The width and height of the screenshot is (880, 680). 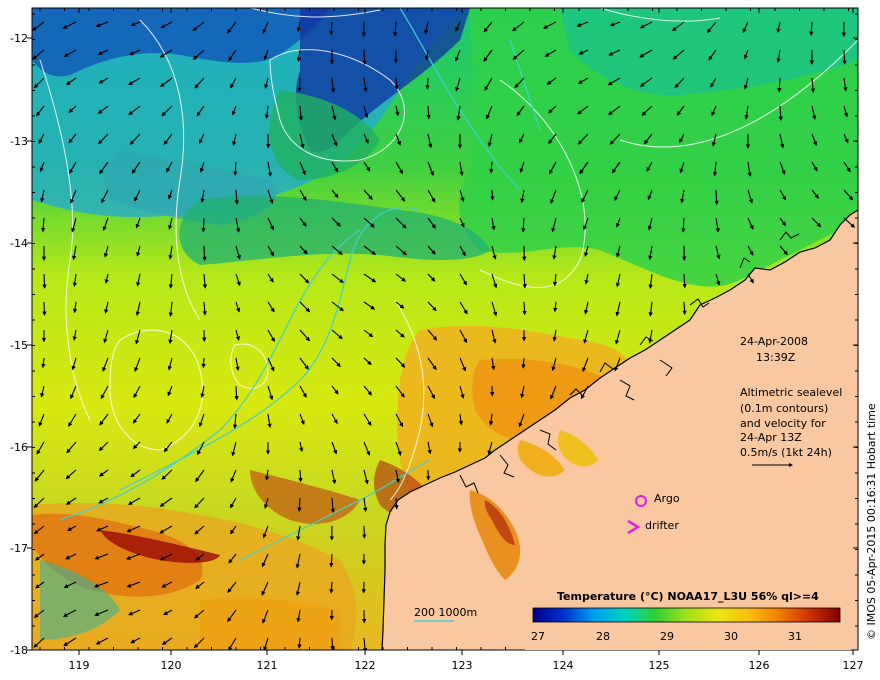 I want to click on credit-text: © IMOS 05-Apr-2015 00:16:31 Hobart time, so click(x=871, y=521).